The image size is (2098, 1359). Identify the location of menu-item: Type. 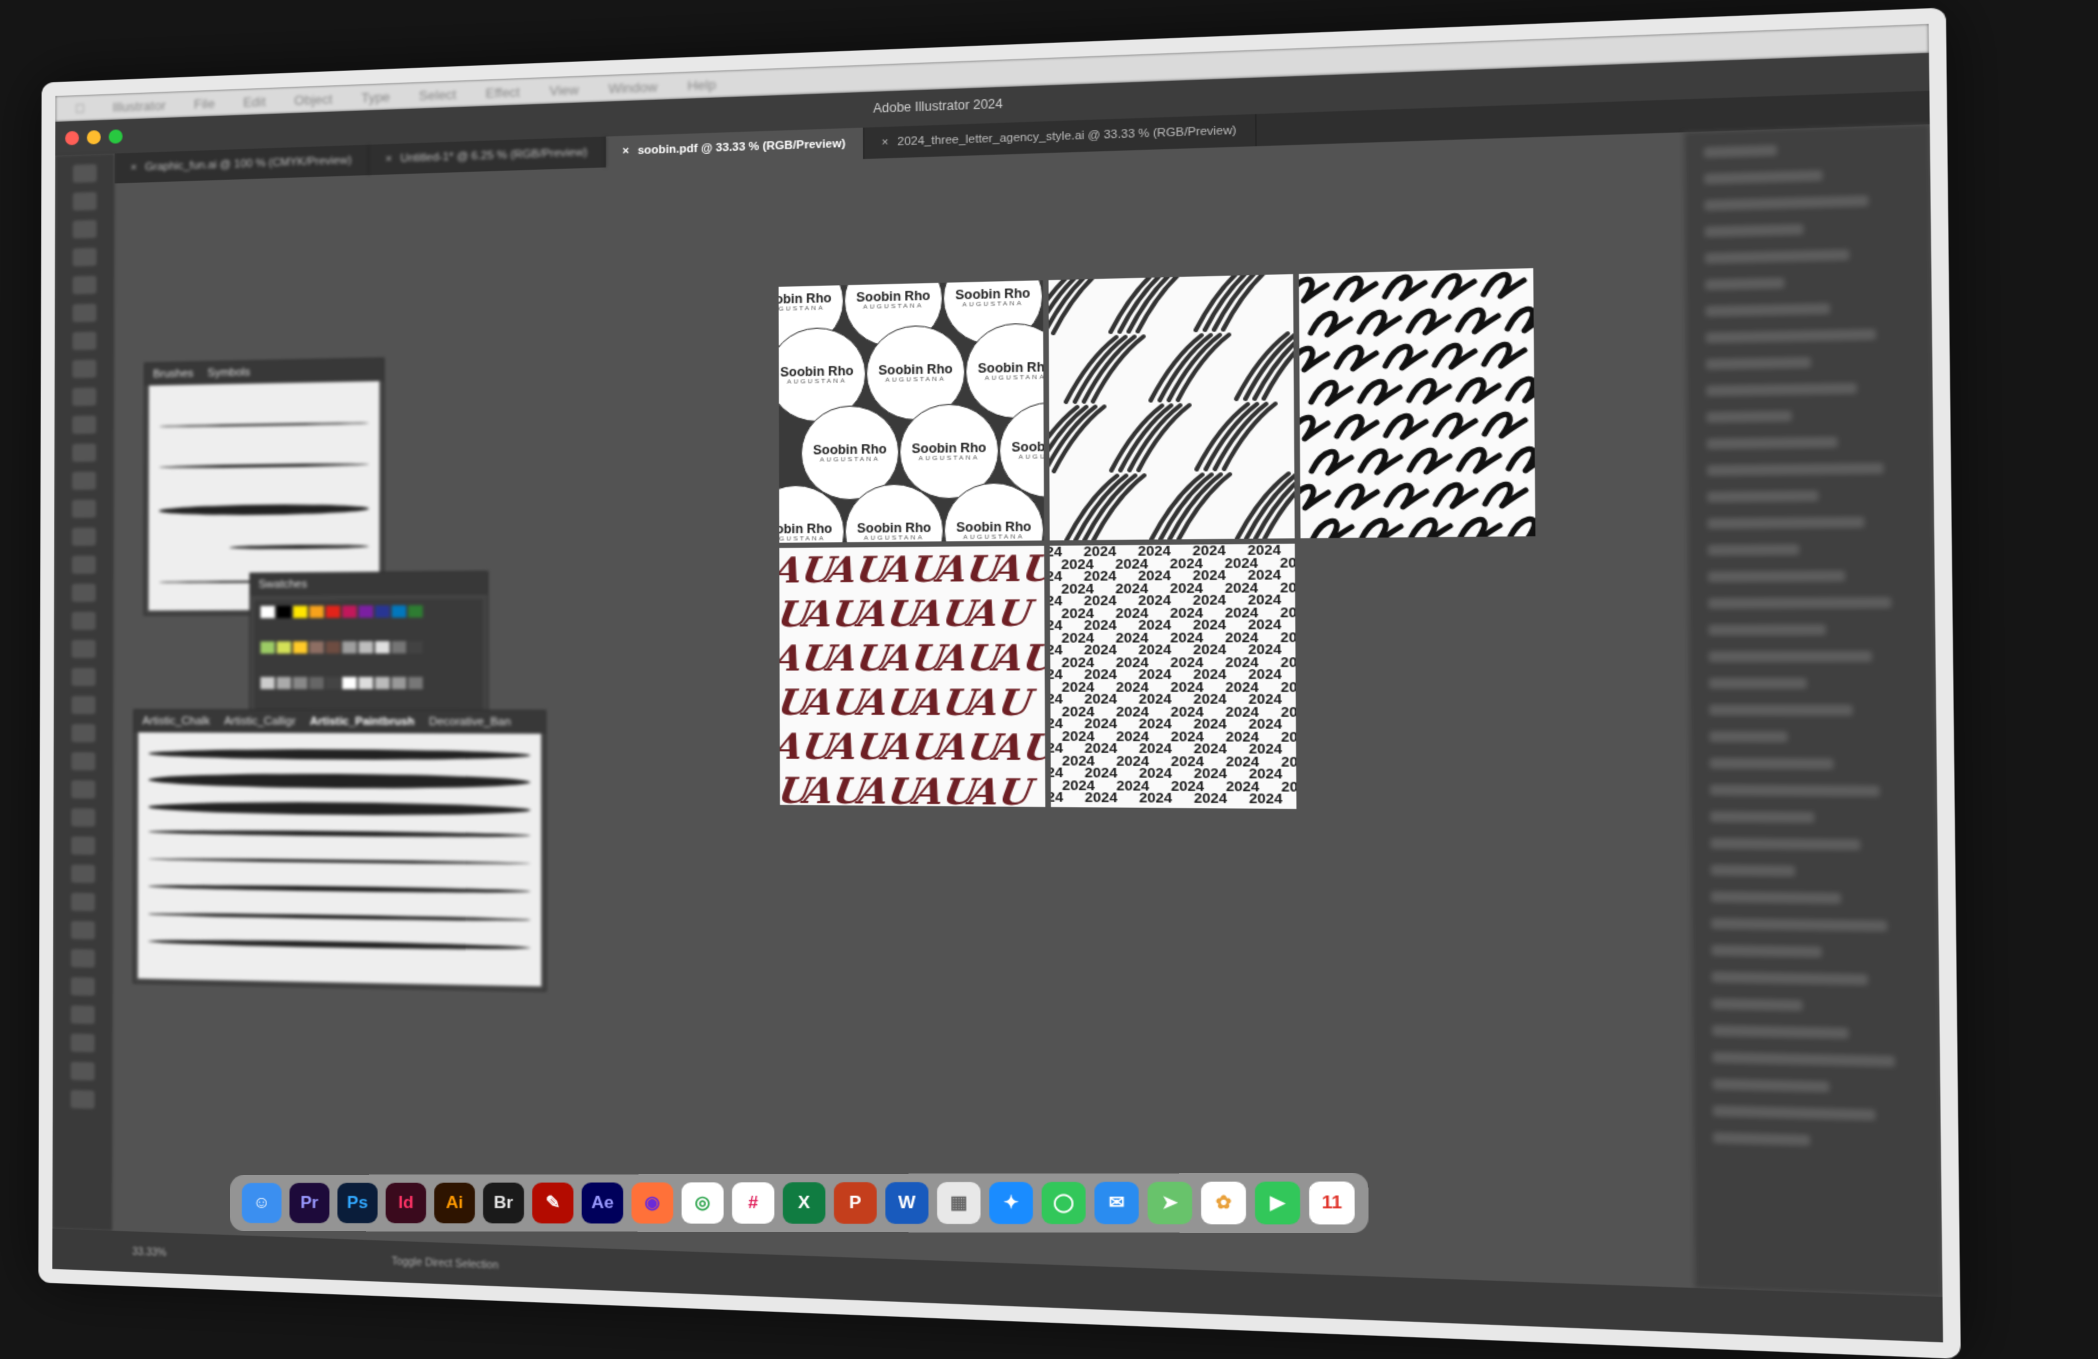
(375, 97).